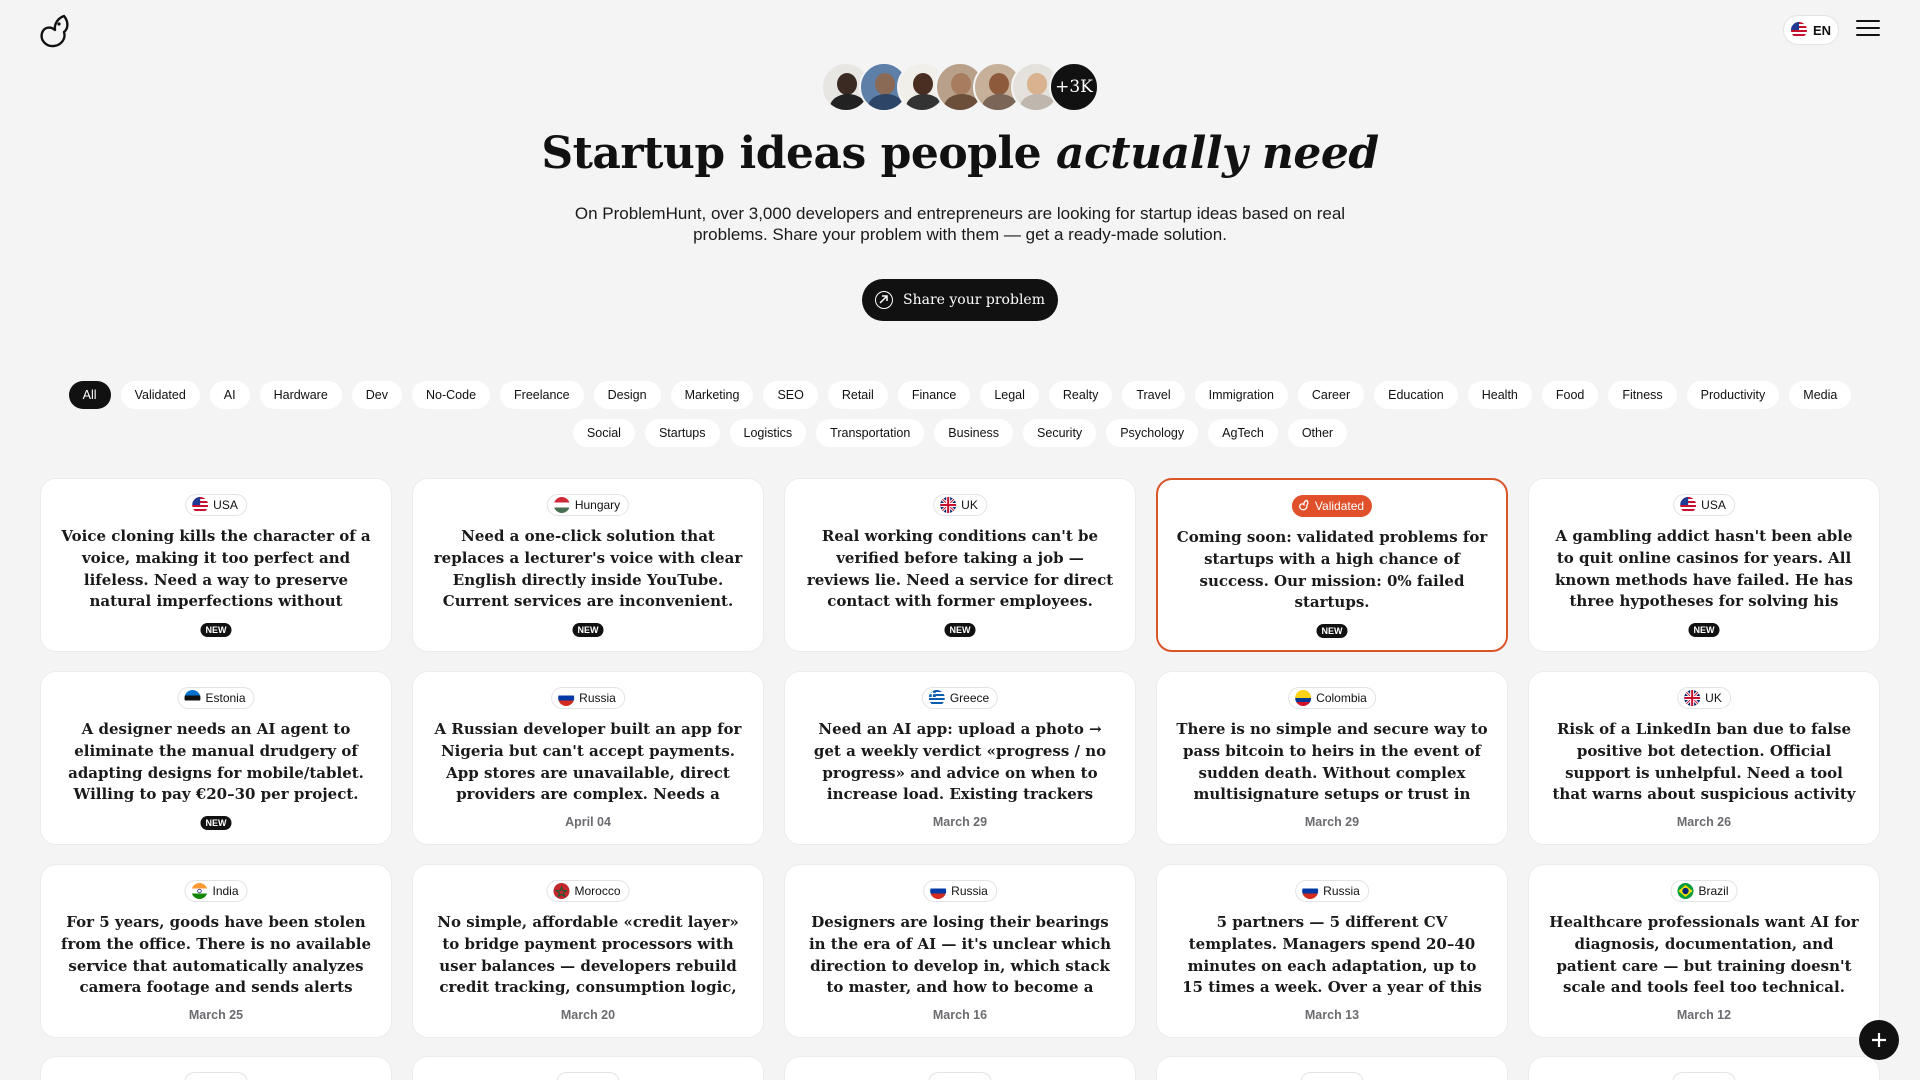 Image resolution: width=1920 pixels, height=1080 pixels. I want to click on plus-icon, so click(1879, 1040).